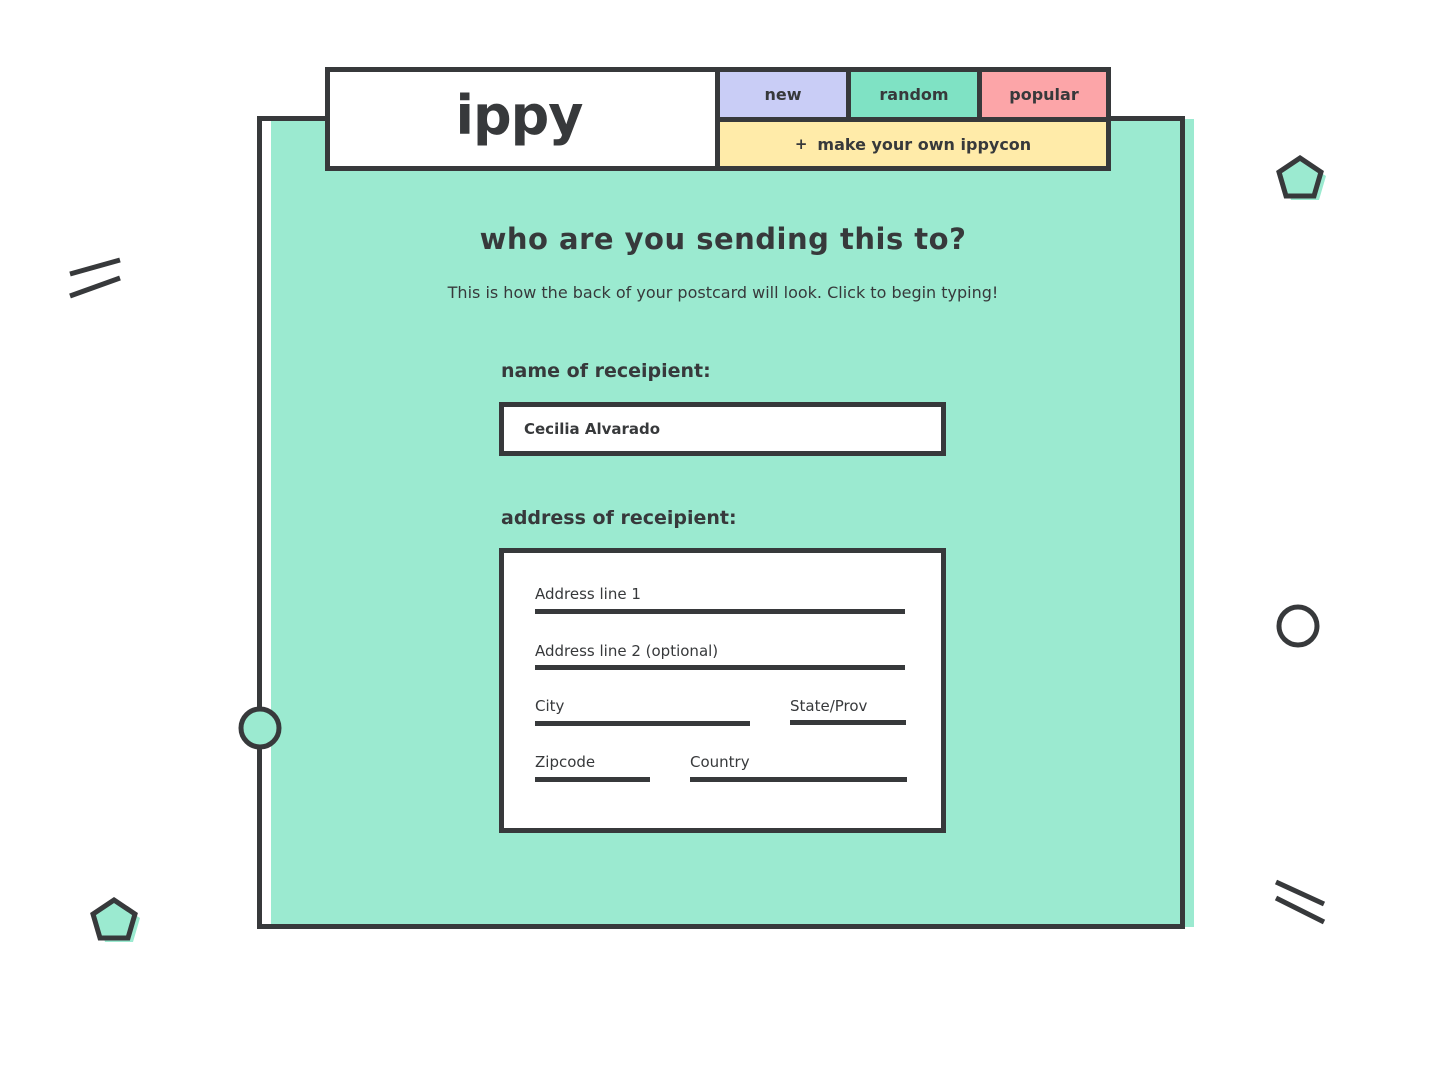 Image resolution: width=1440 pixels, height=1085 pixels. Describe the element at coordinates (801, 144) in the screenshot. I see `plus-icon: +` at that location.